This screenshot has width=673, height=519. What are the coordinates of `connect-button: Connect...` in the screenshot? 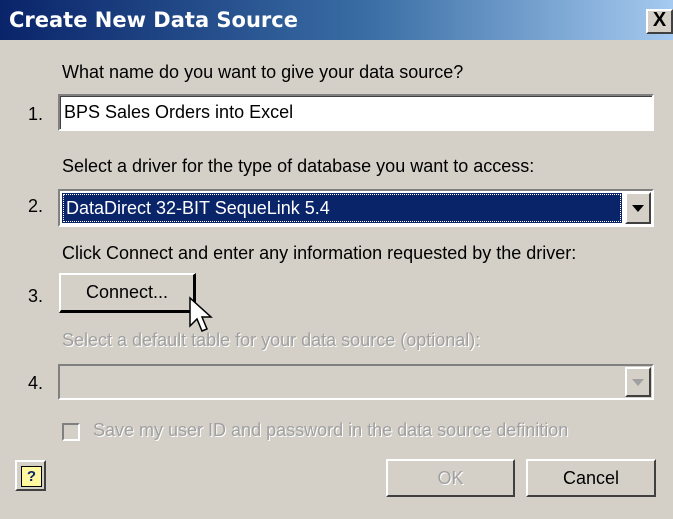 It's located at (127, 293).